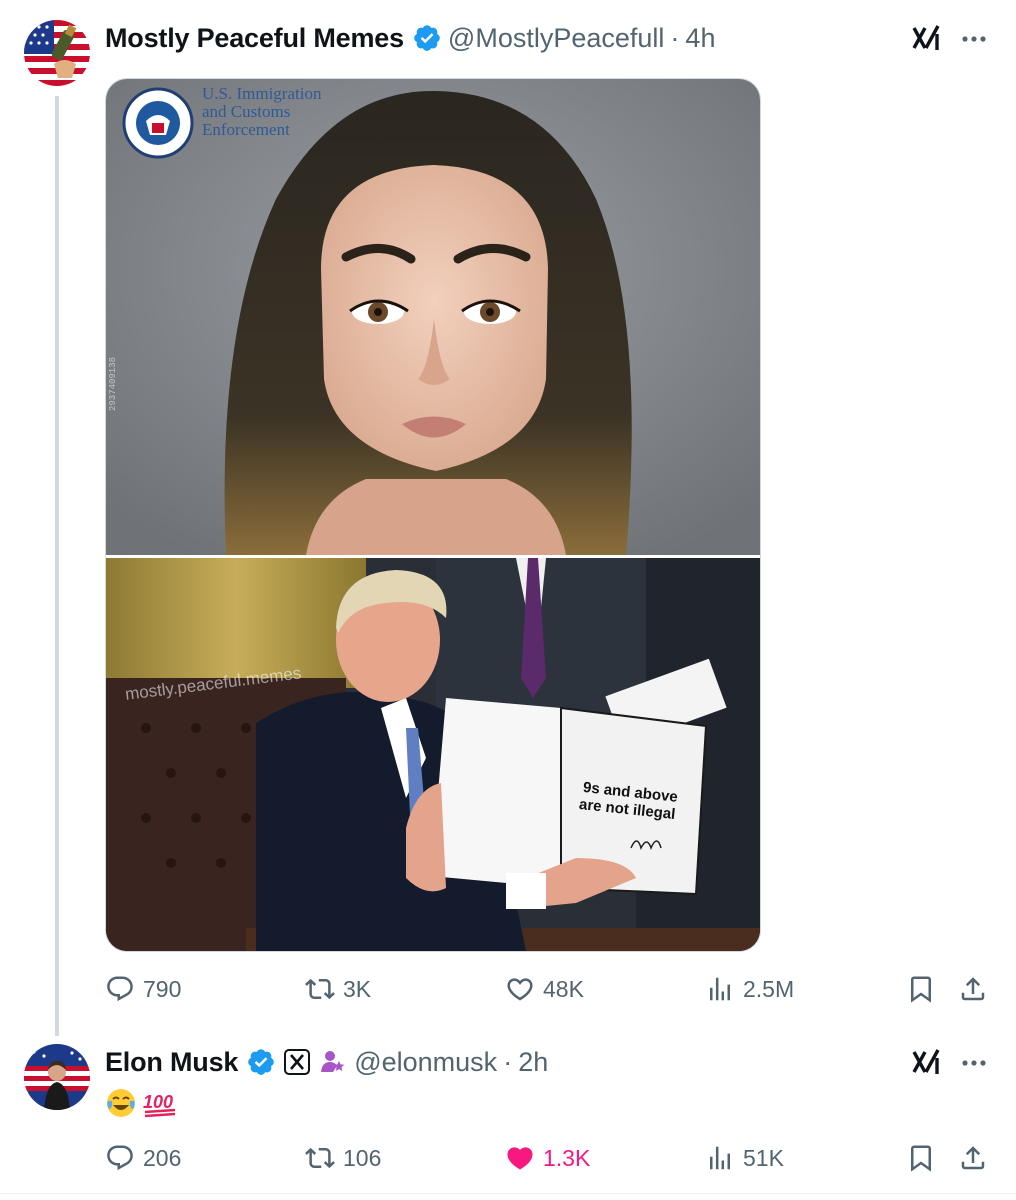  I want to click on thread-line, so click(57, 566).